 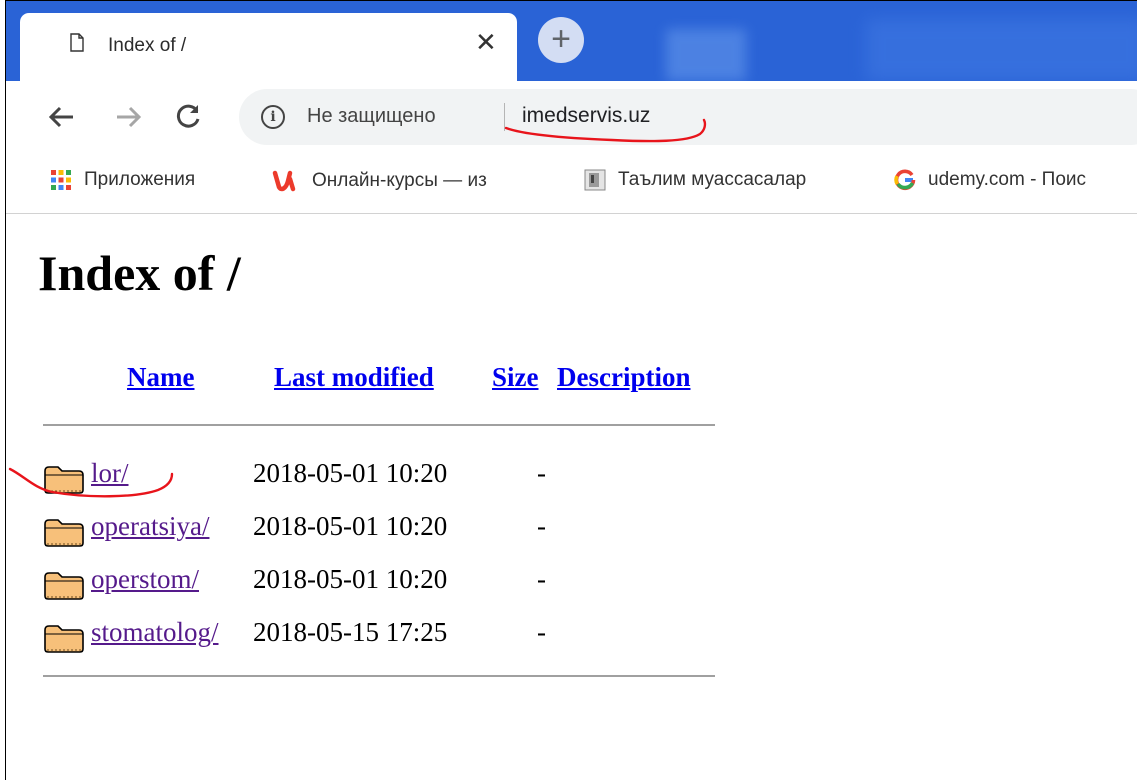 What do you see at coordinates (515, 377) in the screenshot?
I see `sort-by-size-link: Size` at bounding box center [515, 377].